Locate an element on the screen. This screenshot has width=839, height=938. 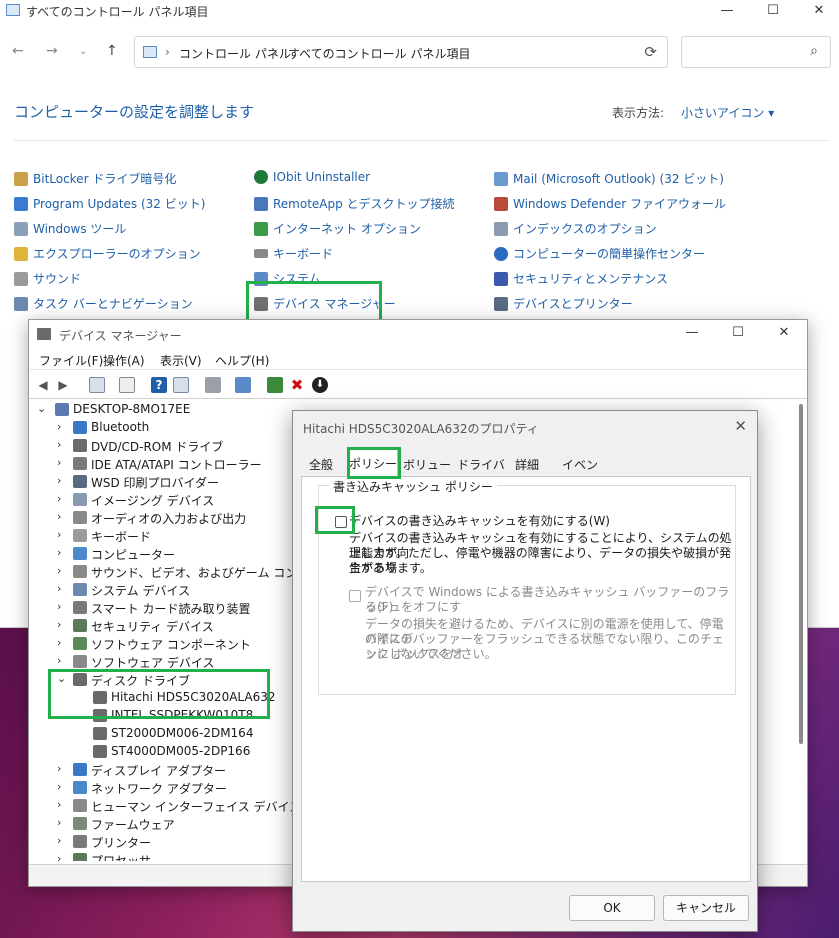
tree-category: › スマート カード読み取り装置 is located at coordinates (161, 608).